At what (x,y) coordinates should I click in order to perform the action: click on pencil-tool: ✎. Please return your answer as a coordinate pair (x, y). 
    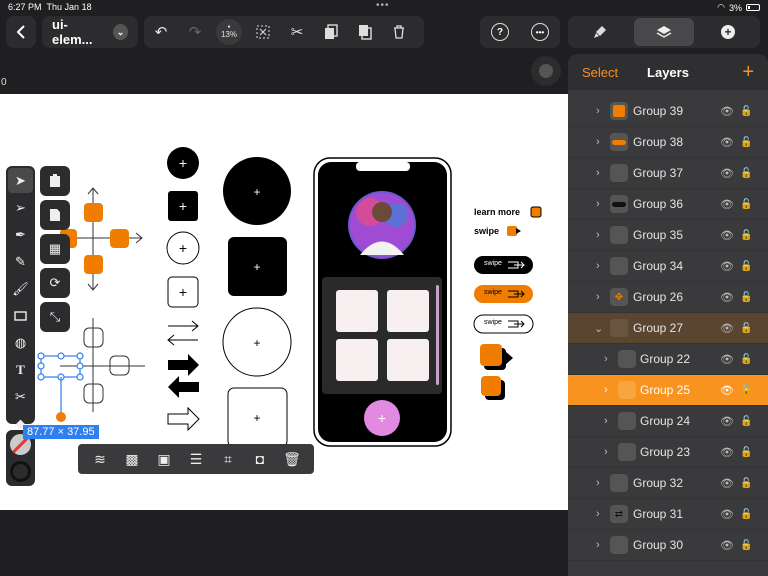
    Looking at the image, I should click on (20, 261).